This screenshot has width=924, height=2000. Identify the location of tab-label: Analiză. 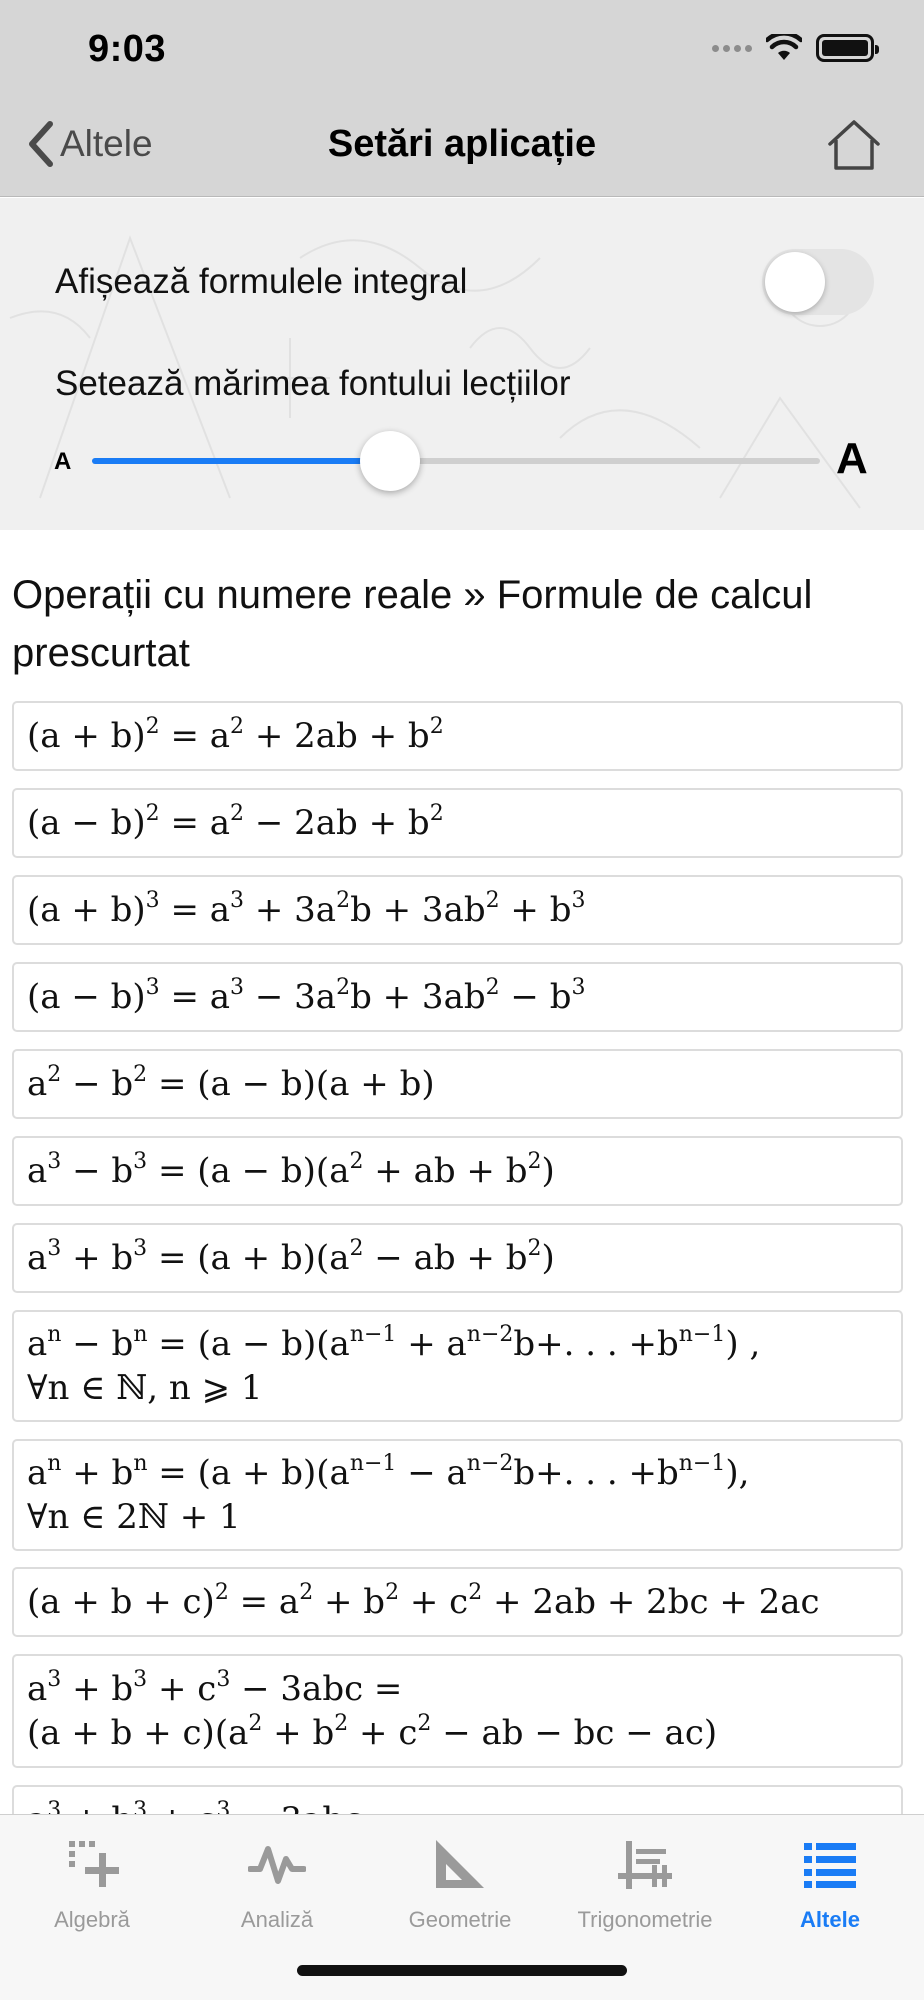
(277, 1919).